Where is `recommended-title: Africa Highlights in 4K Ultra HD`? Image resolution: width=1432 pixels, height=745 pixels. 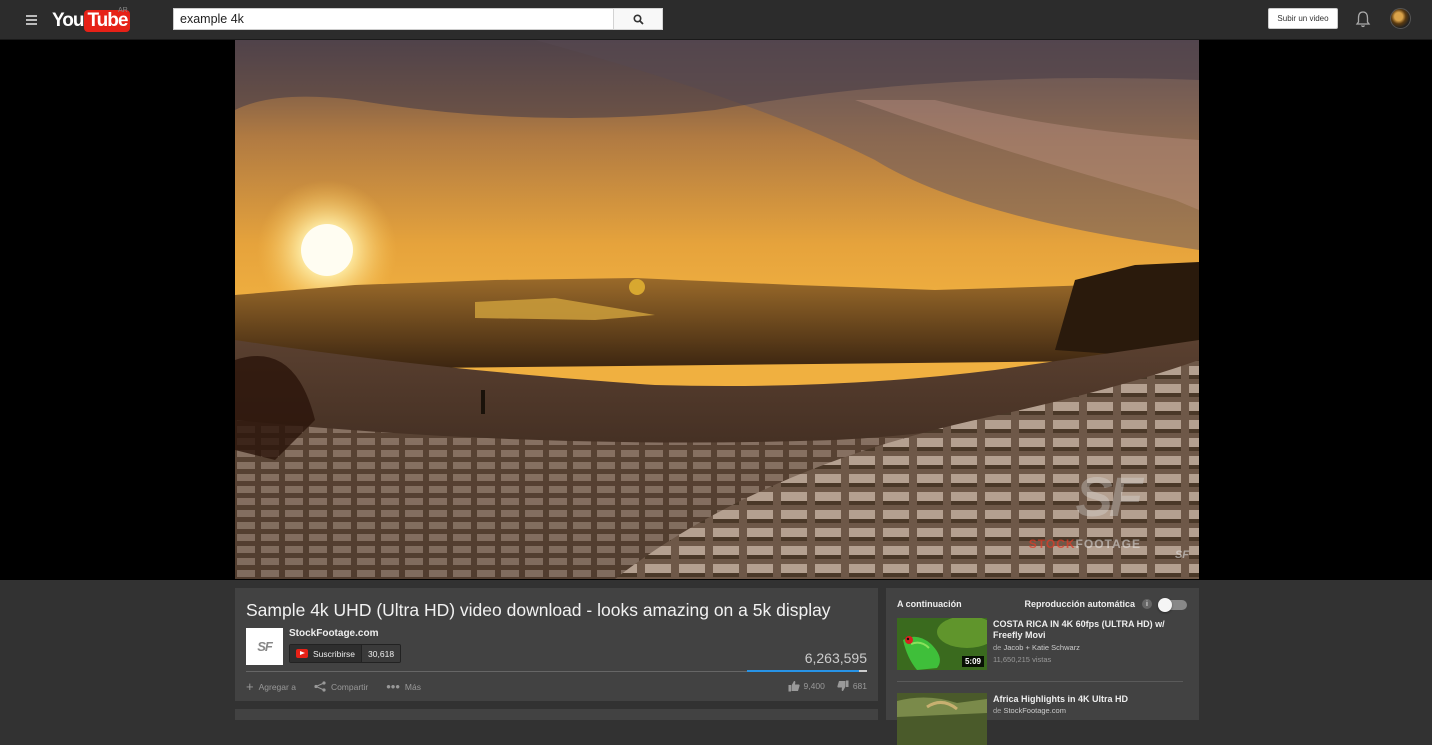 recommended-title: Africa Highlights in 4K Ultra HD is located at coordinates (1061, 699).